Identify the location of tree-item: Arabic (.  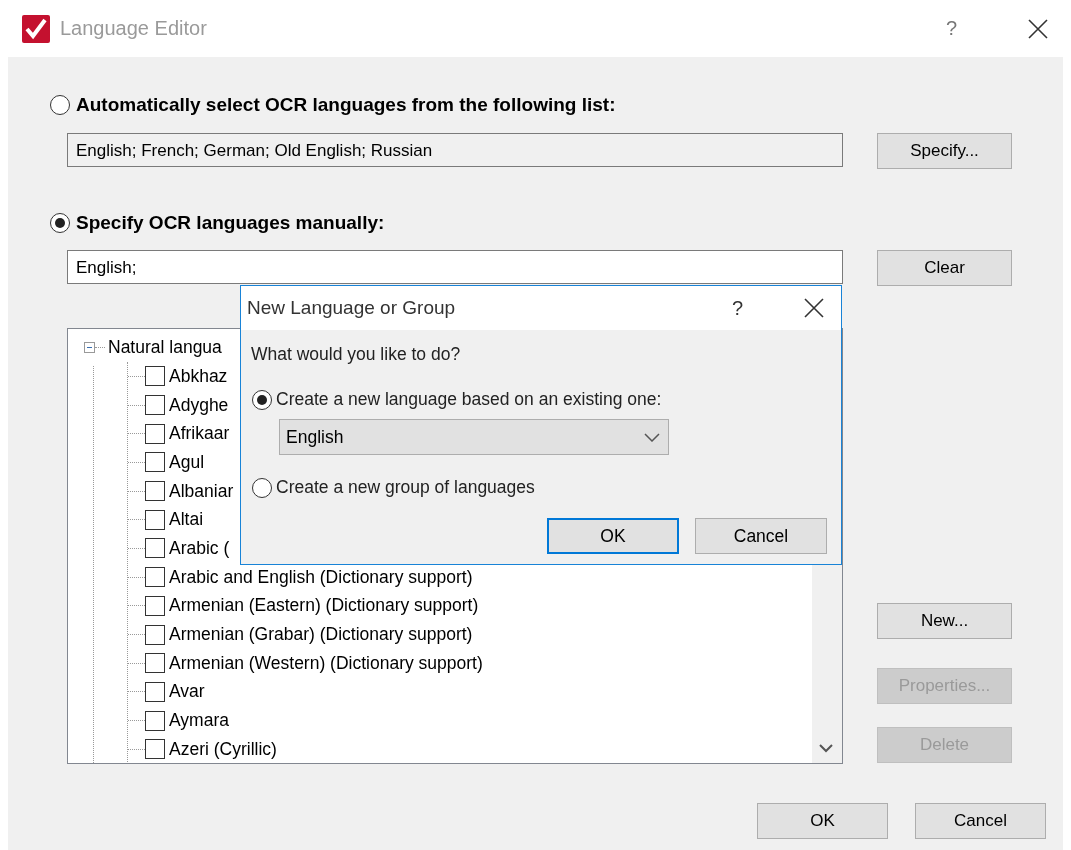
(199, 548).